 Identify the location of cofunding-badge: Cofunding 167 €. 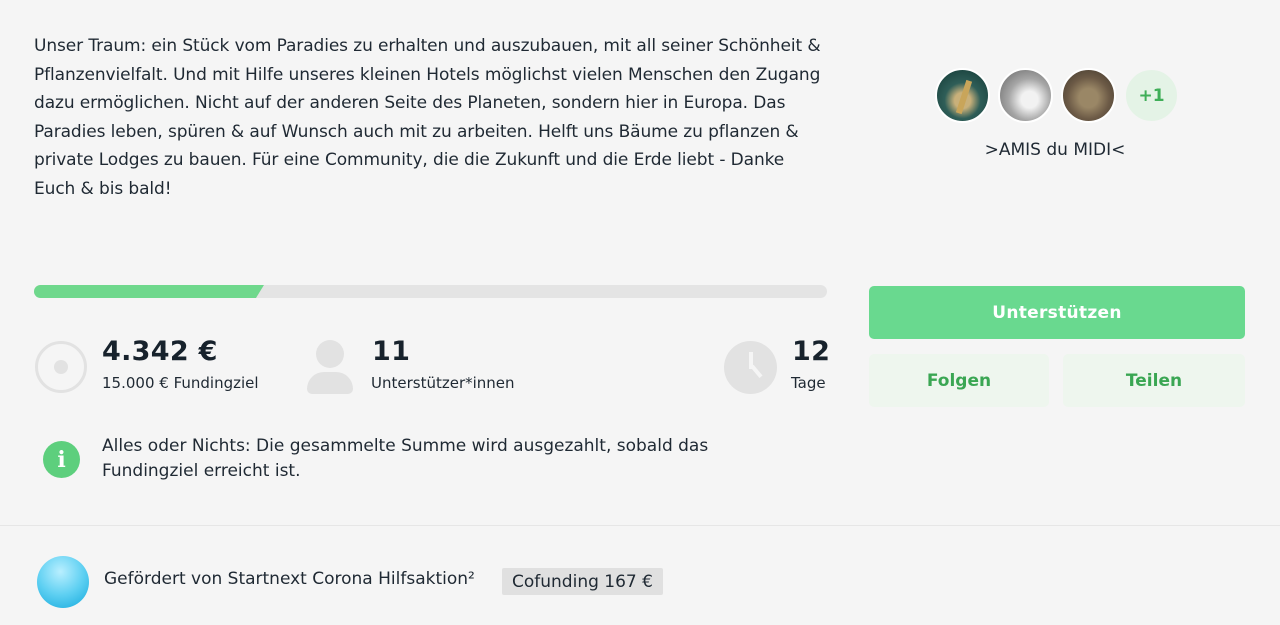
(582, 581).